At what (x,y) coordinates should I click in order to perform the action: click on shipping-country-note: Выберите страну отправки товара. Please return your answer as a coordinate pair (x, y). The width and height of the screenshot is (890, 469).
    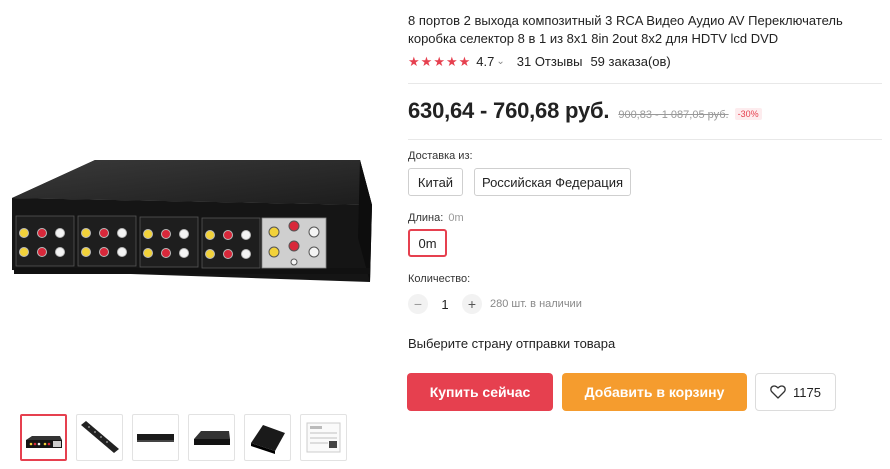
    Looking at the image, I should click on (512, 343).